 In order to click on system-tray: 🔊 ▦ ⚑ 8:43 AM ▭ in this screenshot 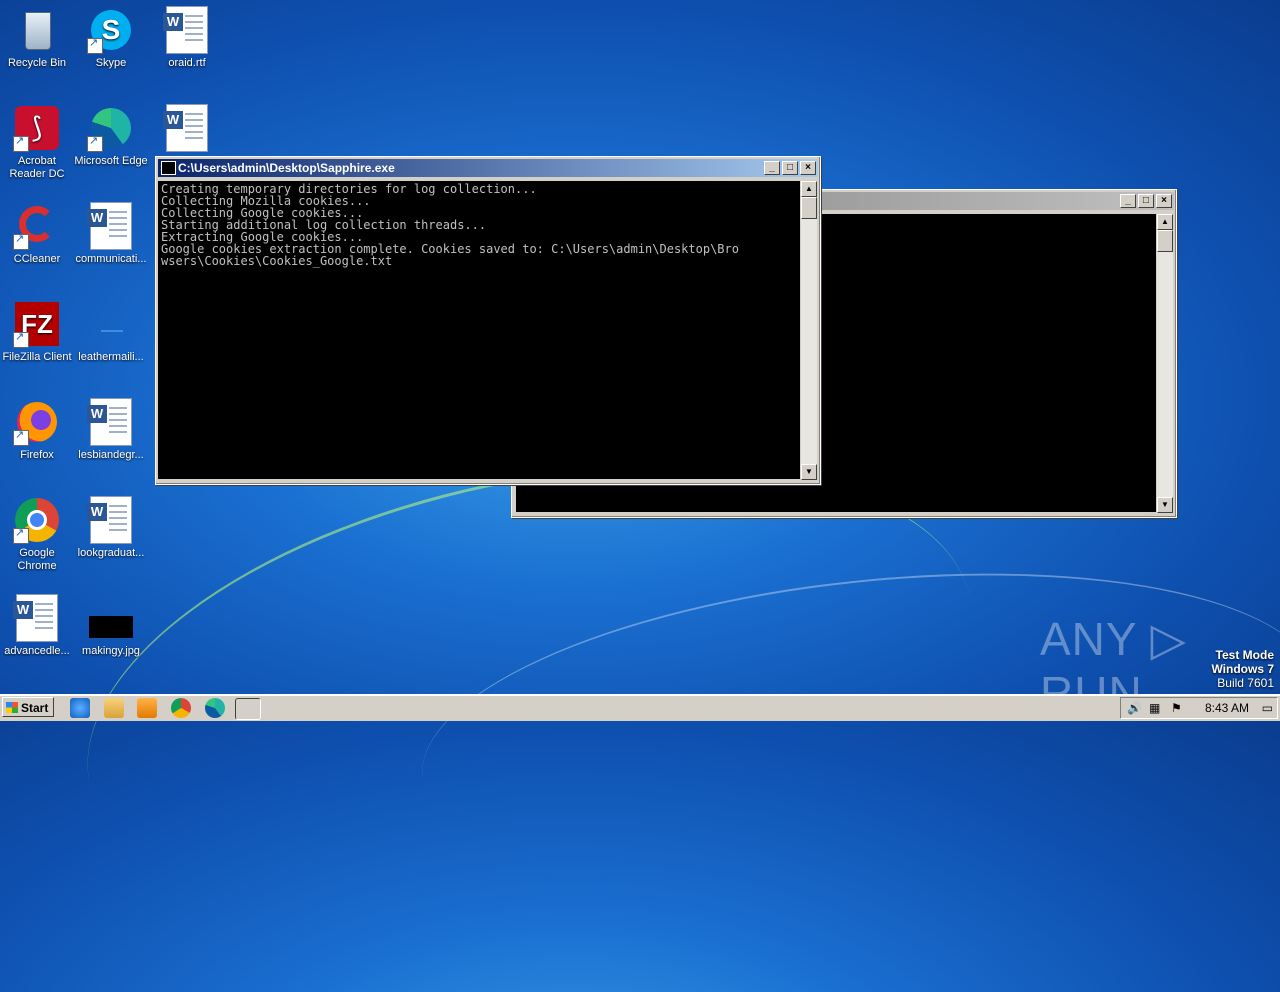, I will do `click(1199, 708)`.